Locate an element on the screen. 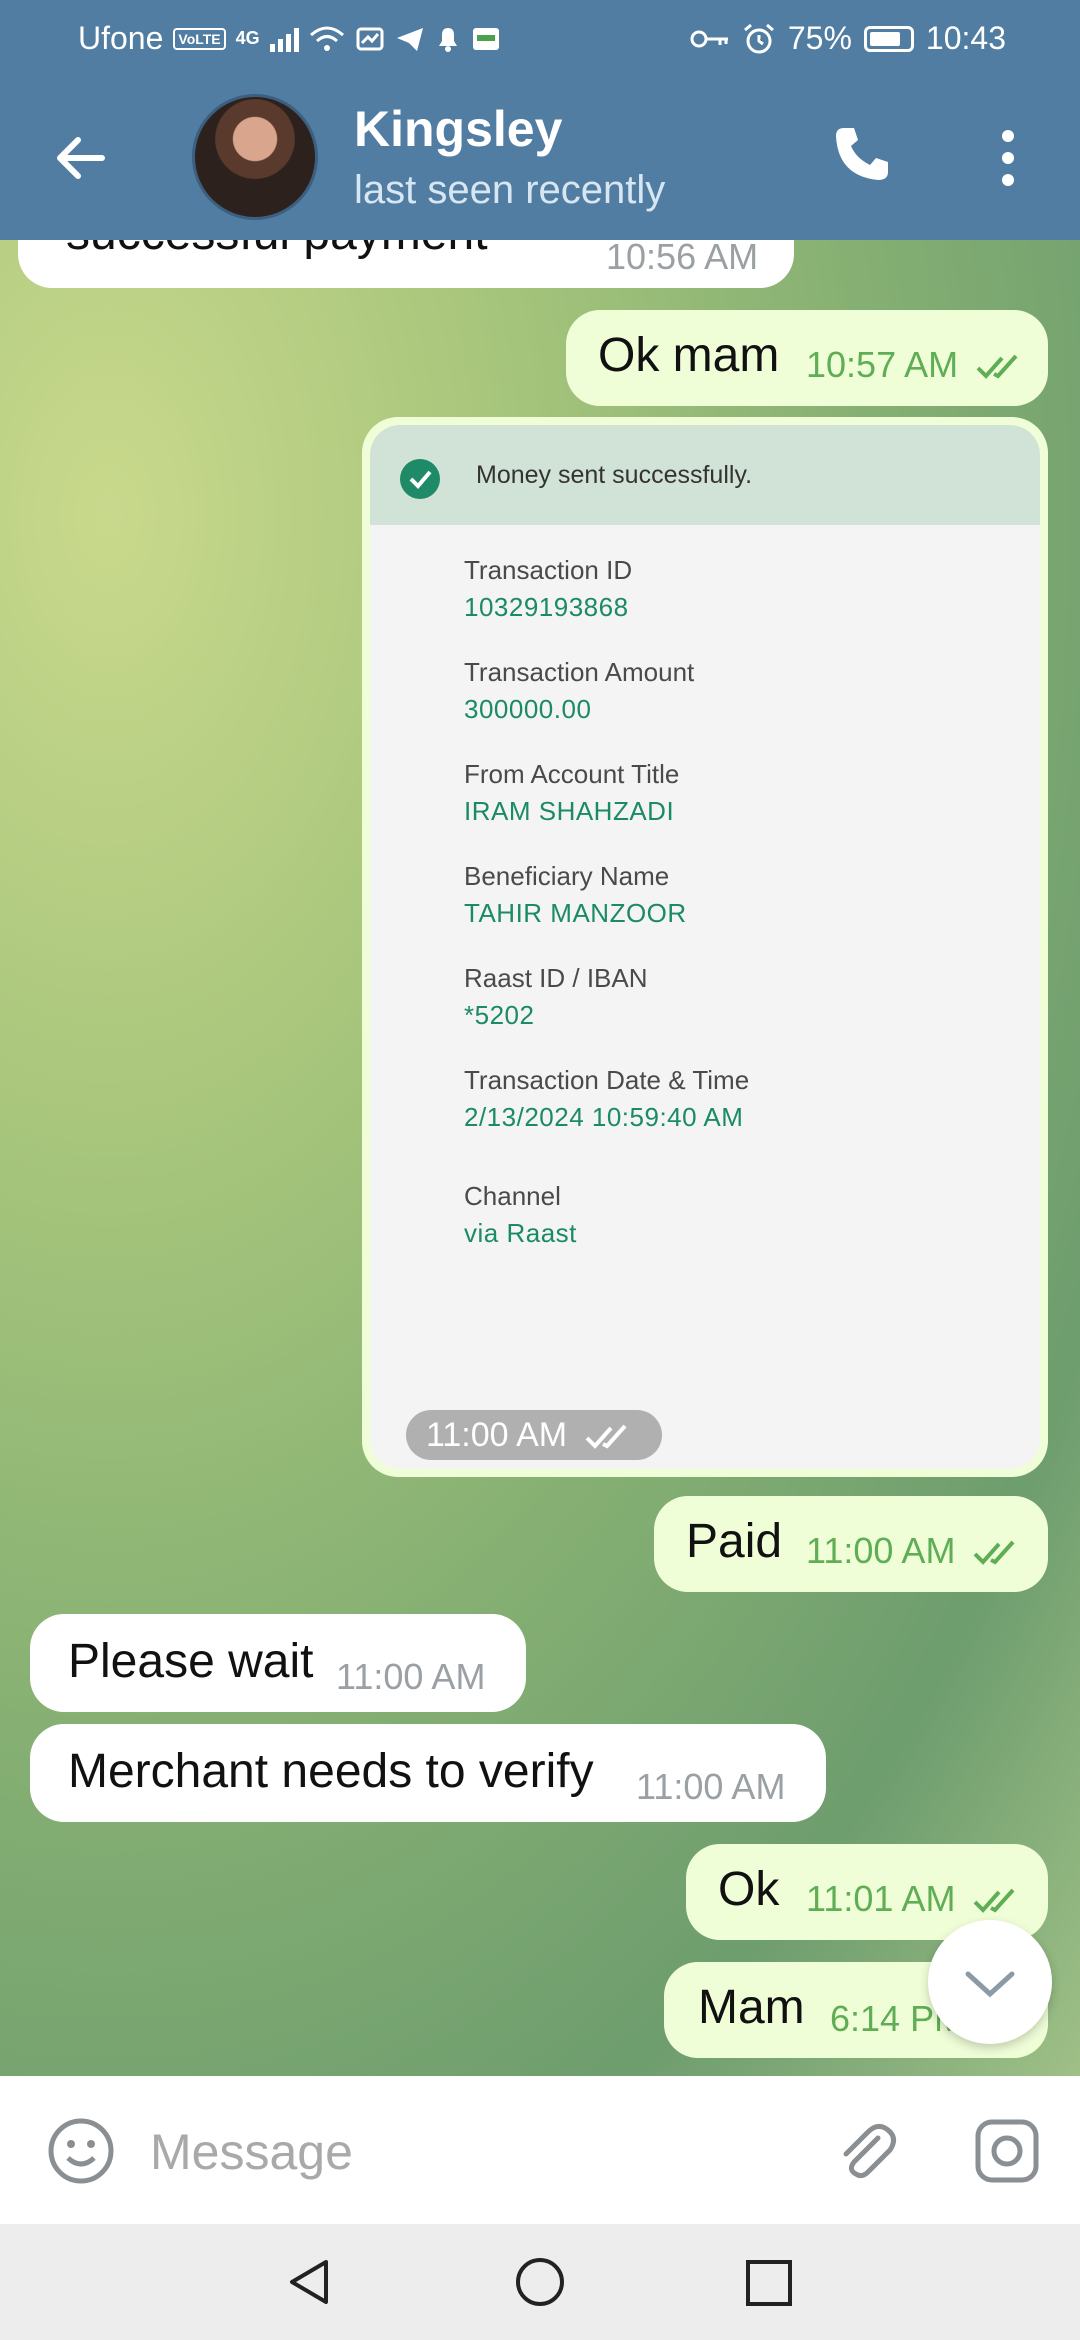 The image size is (1080, 2340). message-time: 10:57 AM is located at coordinates (917, 365).